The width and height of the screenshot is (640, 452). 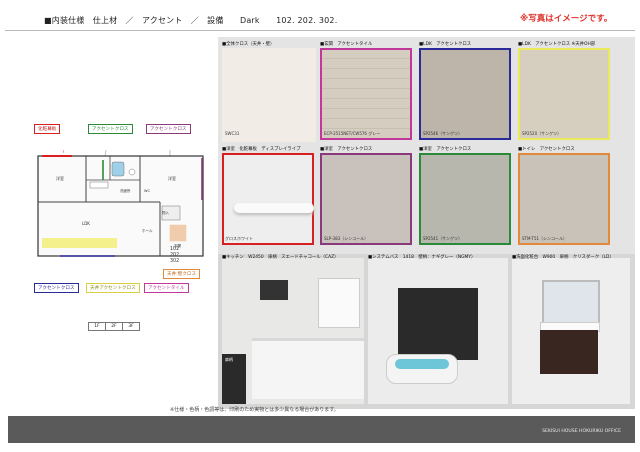 I want to click on tag-fascia-board: 化粧幕板, so click(x=47, y=129).